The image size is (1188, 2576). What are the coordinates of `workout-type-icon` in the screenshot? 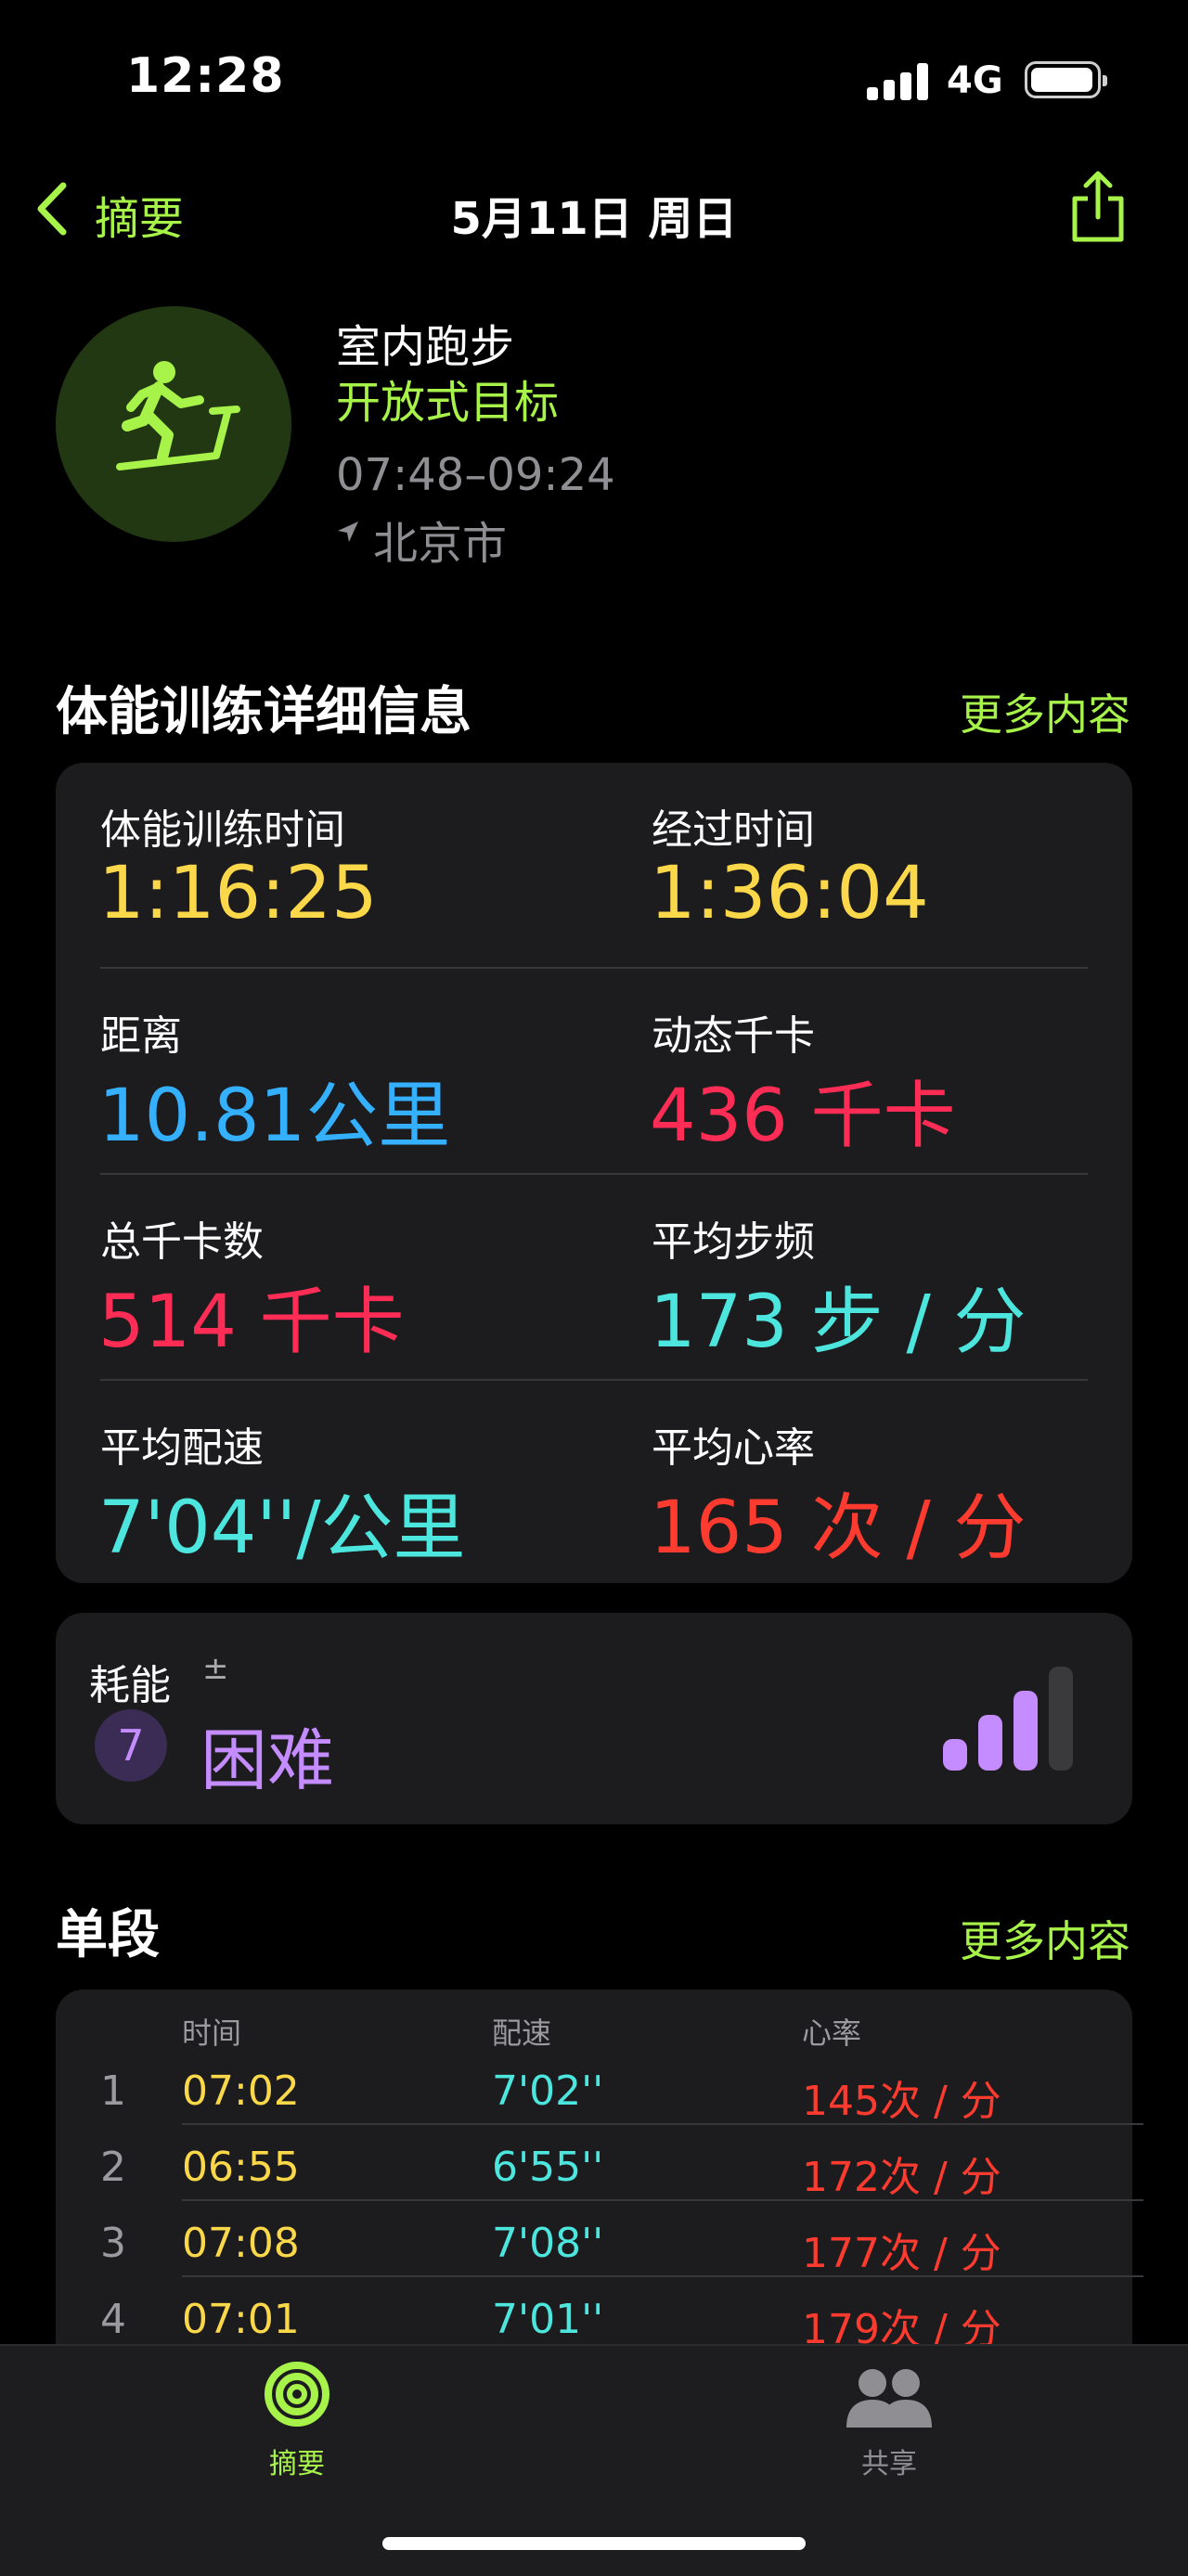 It's located at (173, 424).